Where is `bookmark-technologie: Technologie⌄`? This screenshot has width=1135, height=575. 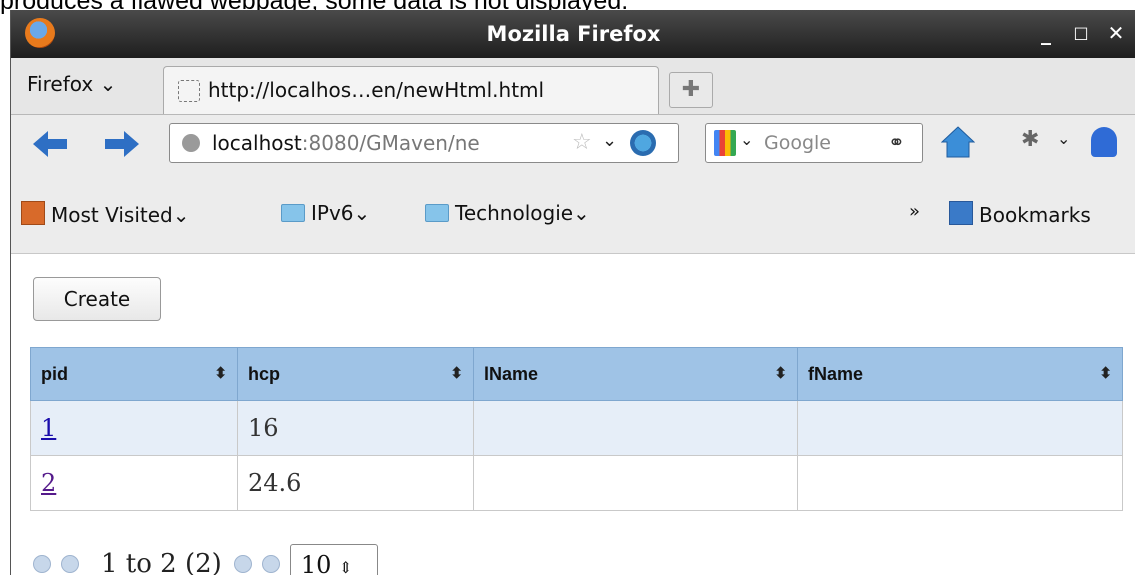
bookmark-technologie: Technologie⌄ is located at coordinates (507, 213).